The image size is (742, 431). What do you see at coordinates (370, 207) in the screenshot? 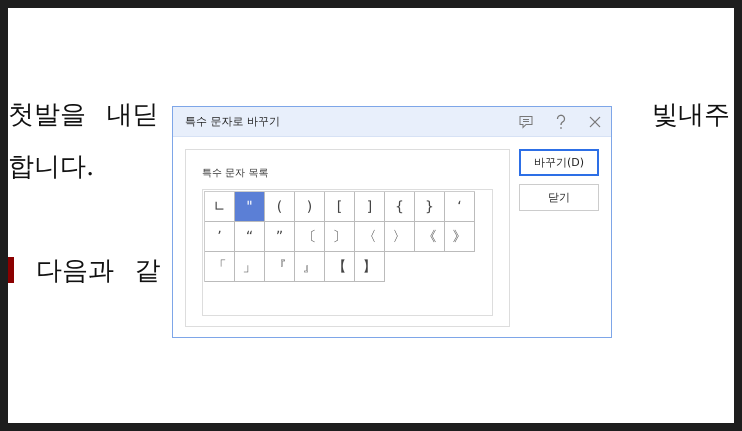
I see `symbol-cell: ]` at bounding box center [370, 207].